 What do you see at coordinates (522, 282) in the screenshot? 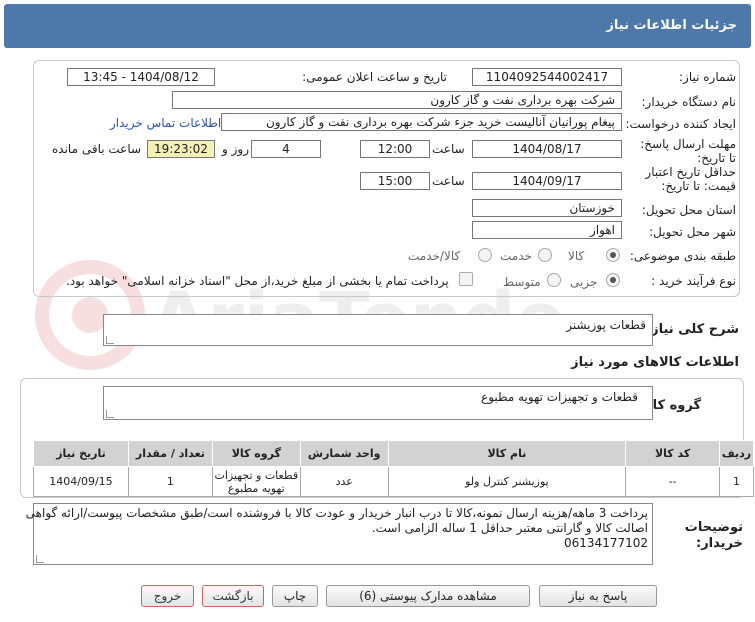
I see `process-medium-label: متوسط` at bounding box center [522, 282].